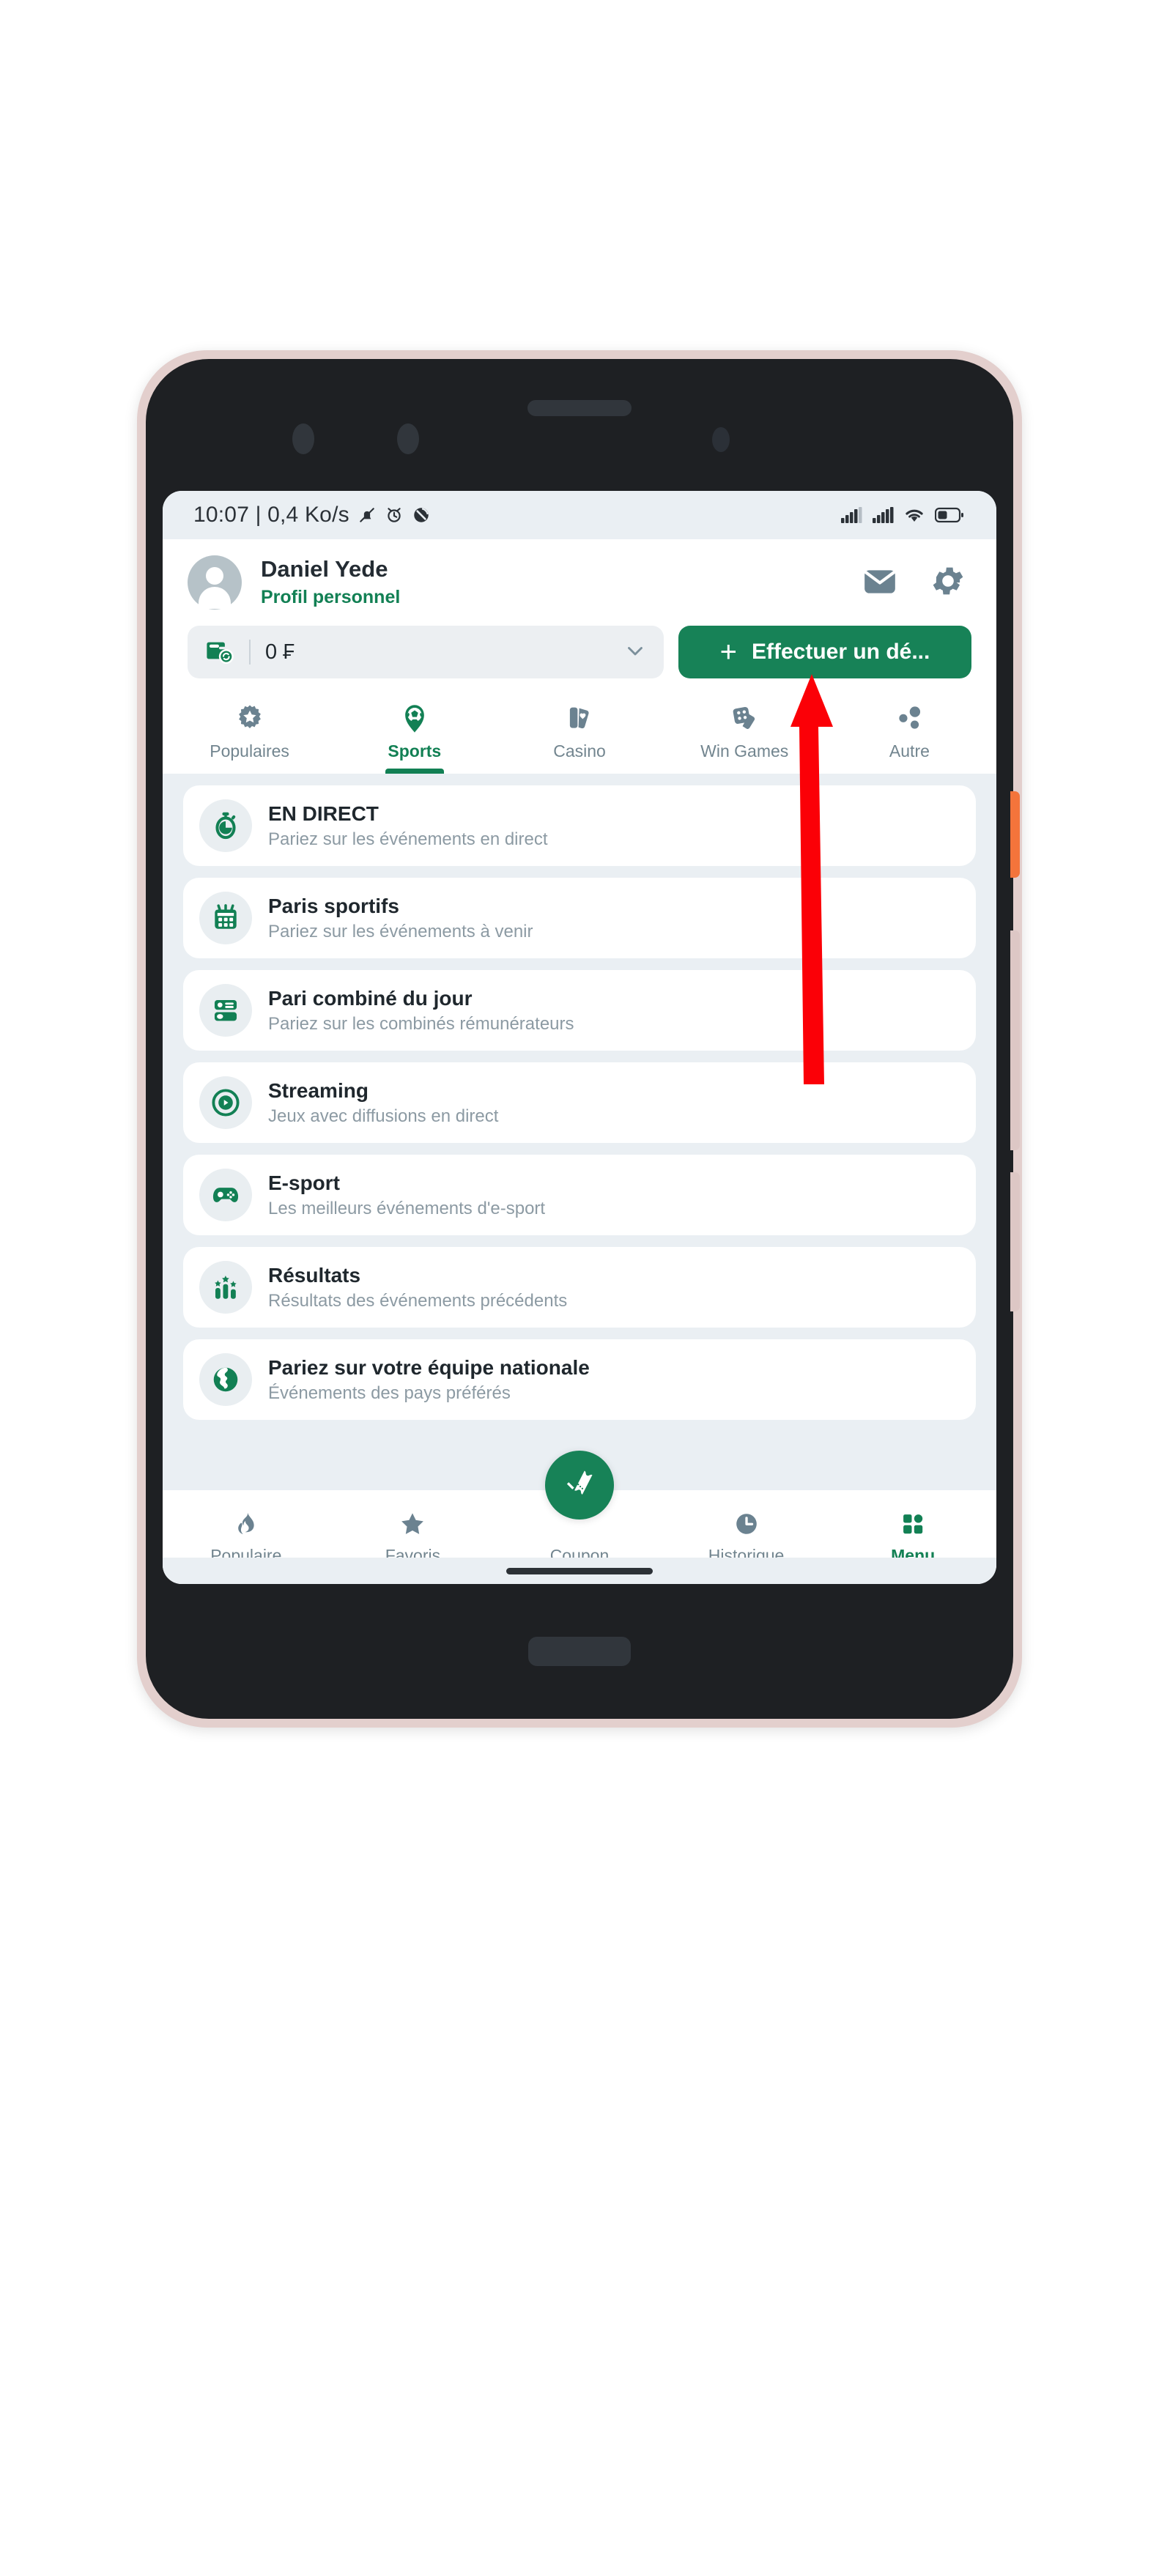 This screenshot has width=1159, height=2576. Describe the element at coordinates (225, 918) in the screenshot. I see `calendar-icon` at that location.